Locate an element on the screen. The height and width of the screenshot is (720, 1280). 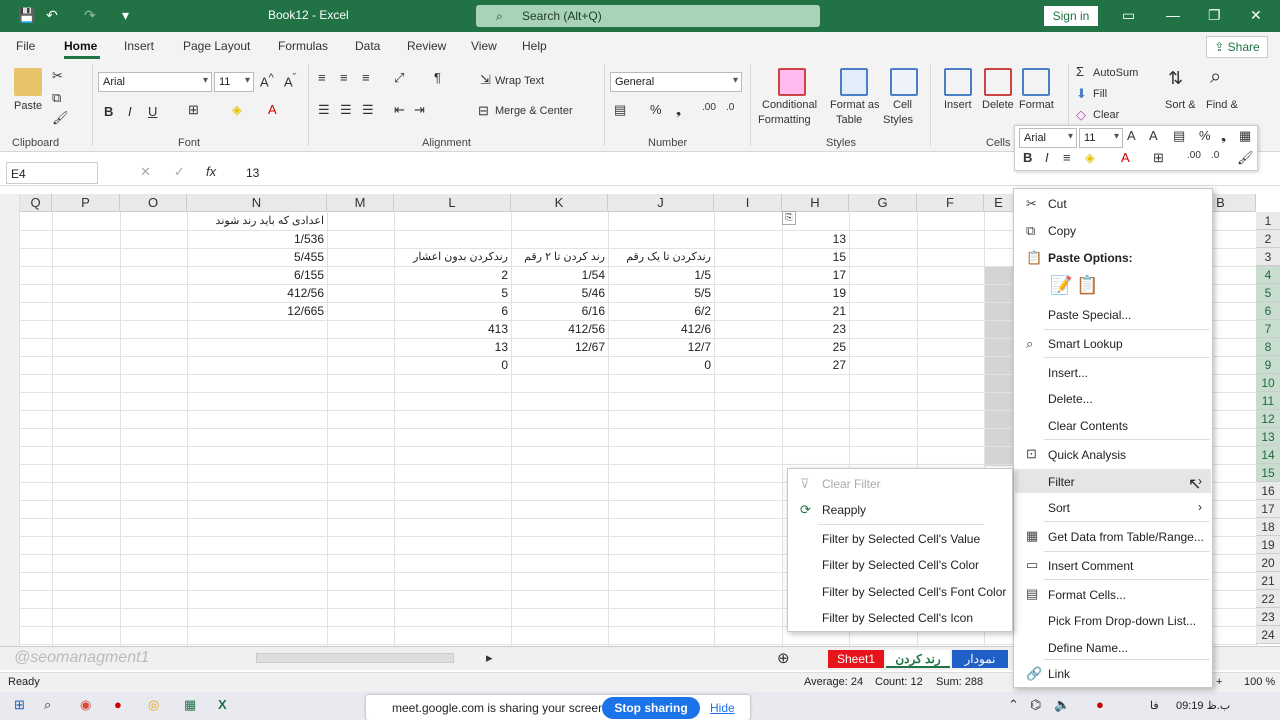
search-box: ⌕ Search (Alt+Q) is located at coordinates (648, 16).